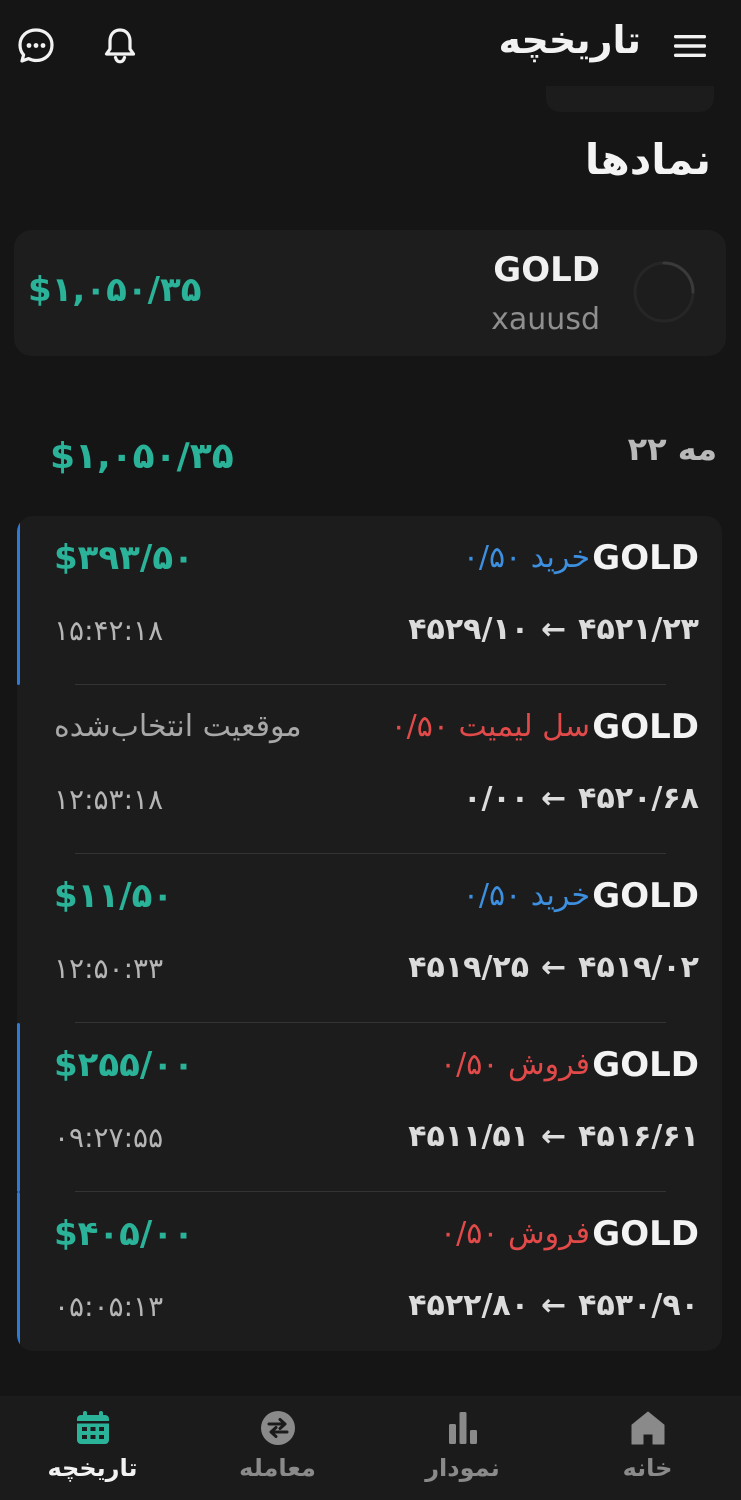 This screenshot has height=1500, width=741. What do you see at coordinates (638, 629) in the screenshot?
I see `open-price: ۴۵۲۱/۲۳` at bounding box center [638, 629].